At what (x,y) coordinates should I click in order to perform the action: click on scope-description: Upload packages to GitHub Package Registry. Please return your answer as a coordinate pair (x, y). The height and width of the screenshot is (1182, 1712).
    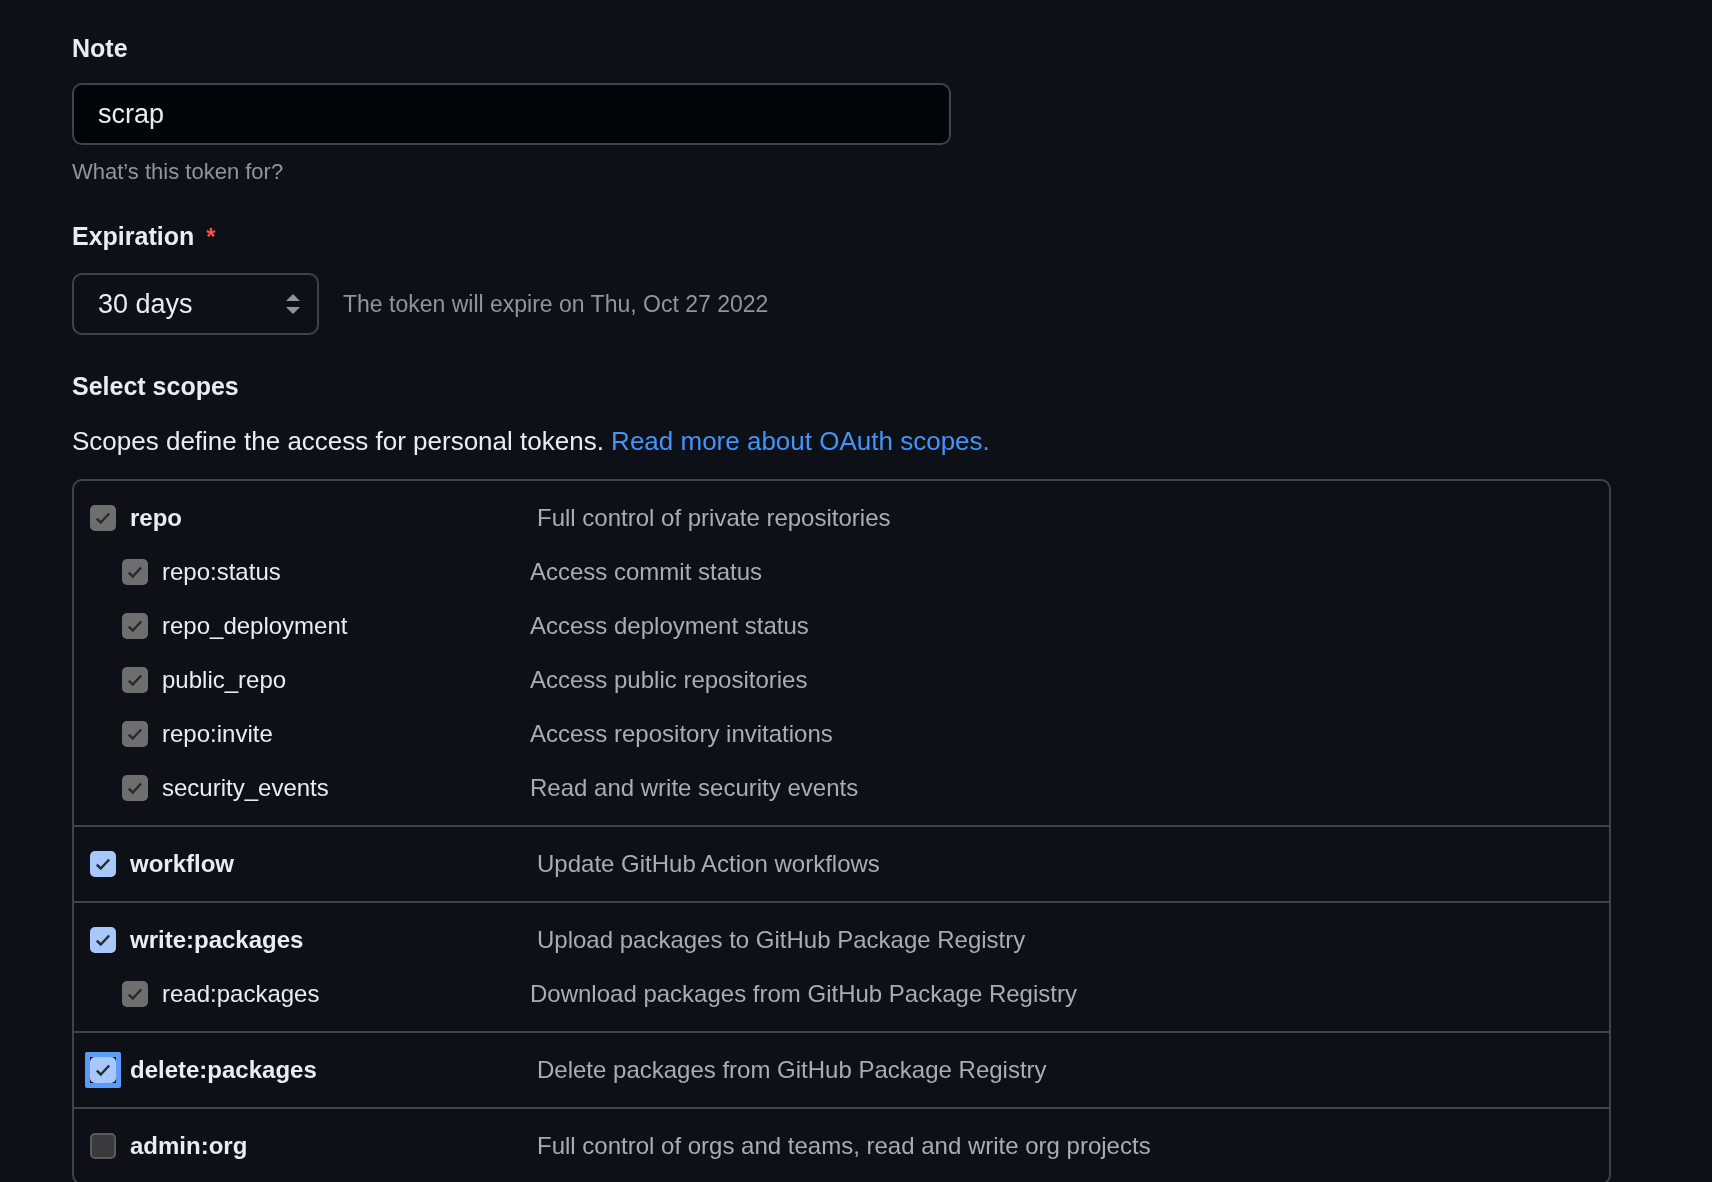
    Looking at the image, I should click on (782, 940).